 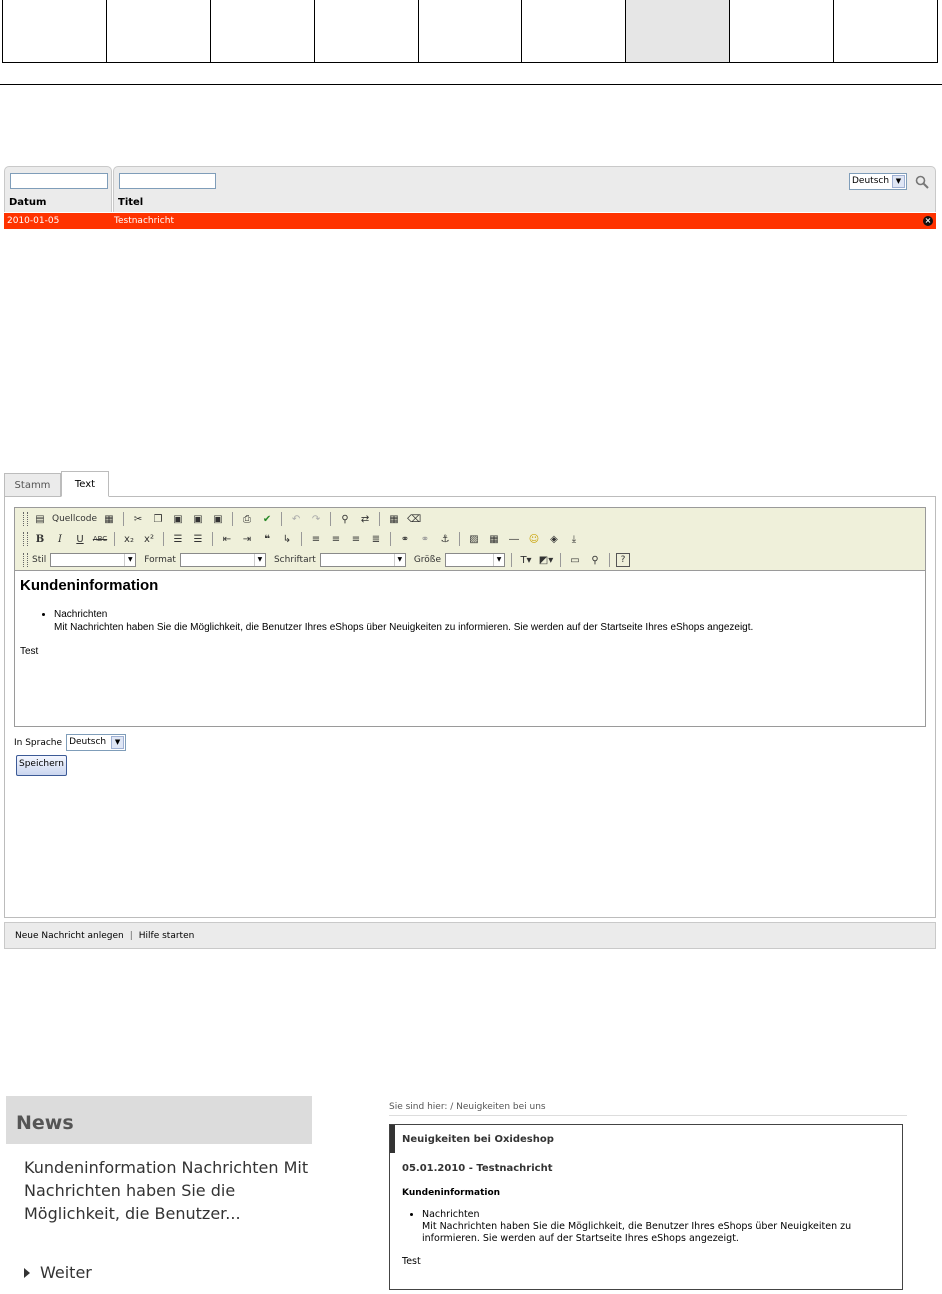 What do you see at coordinates (178, 519) in the screenshot?
I see `paste-icon: ▣` at bounding box center [178, 519].